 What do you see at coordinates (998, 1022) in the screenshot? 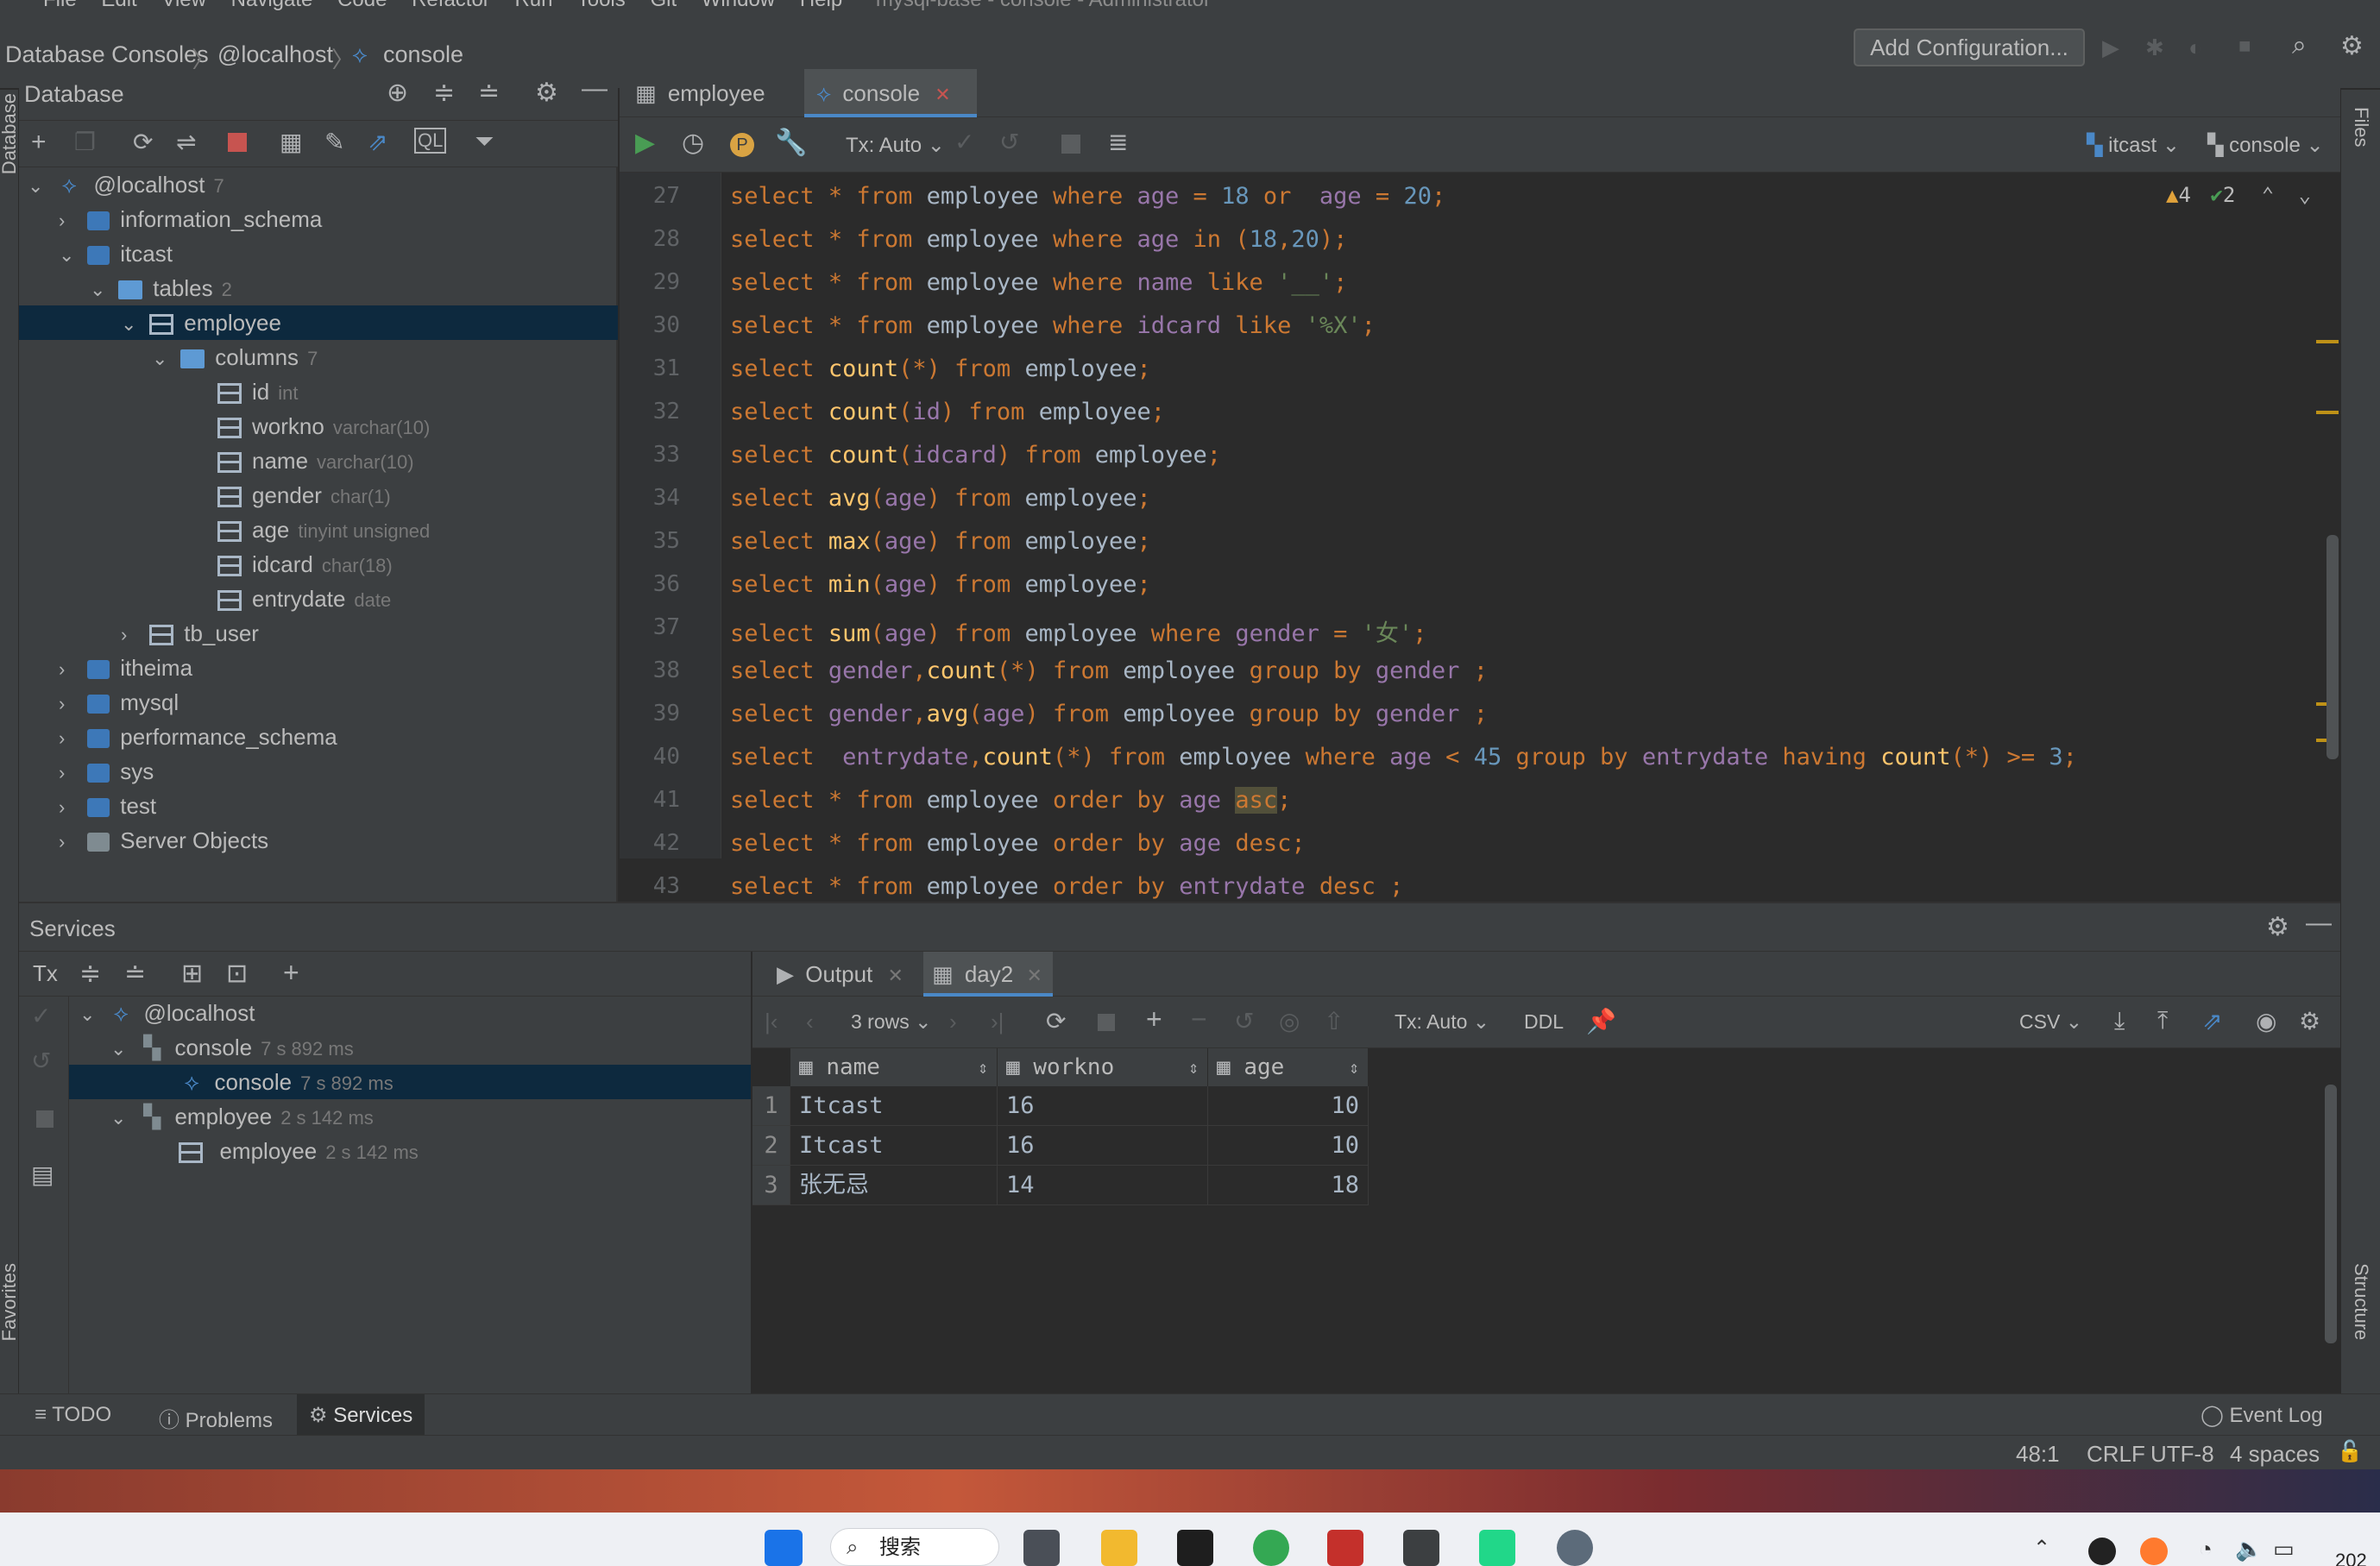
I see `last-page-icon: ›|` at bounding box center [998, 1022].